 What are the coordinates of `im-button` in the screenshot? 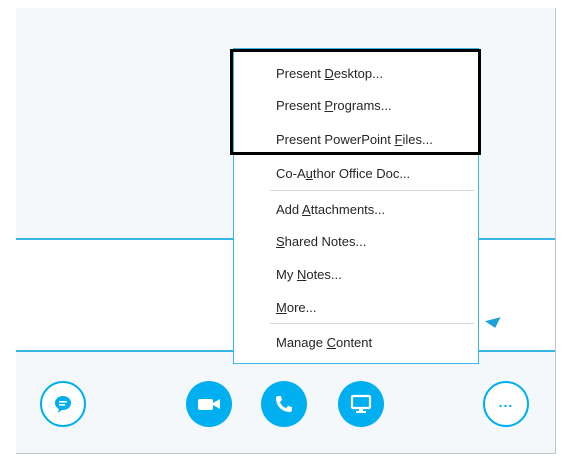 It's located at (63, 404).